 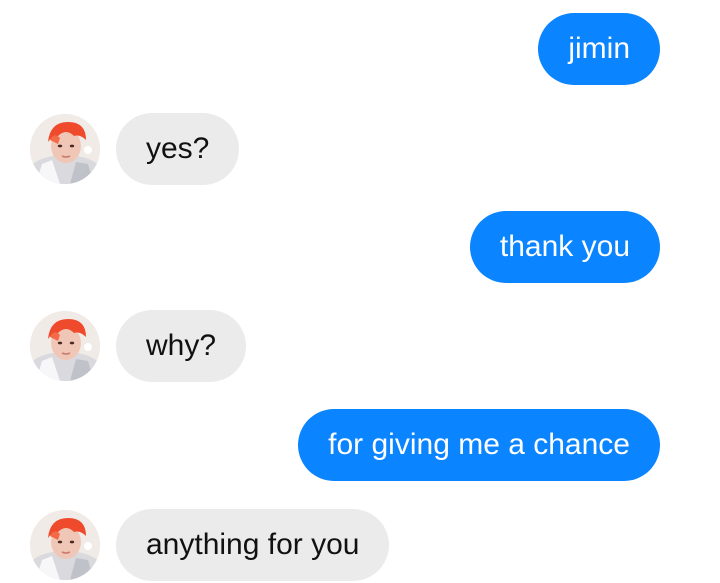 I want to click on message-text: thank you, so click(x=564, y=246).